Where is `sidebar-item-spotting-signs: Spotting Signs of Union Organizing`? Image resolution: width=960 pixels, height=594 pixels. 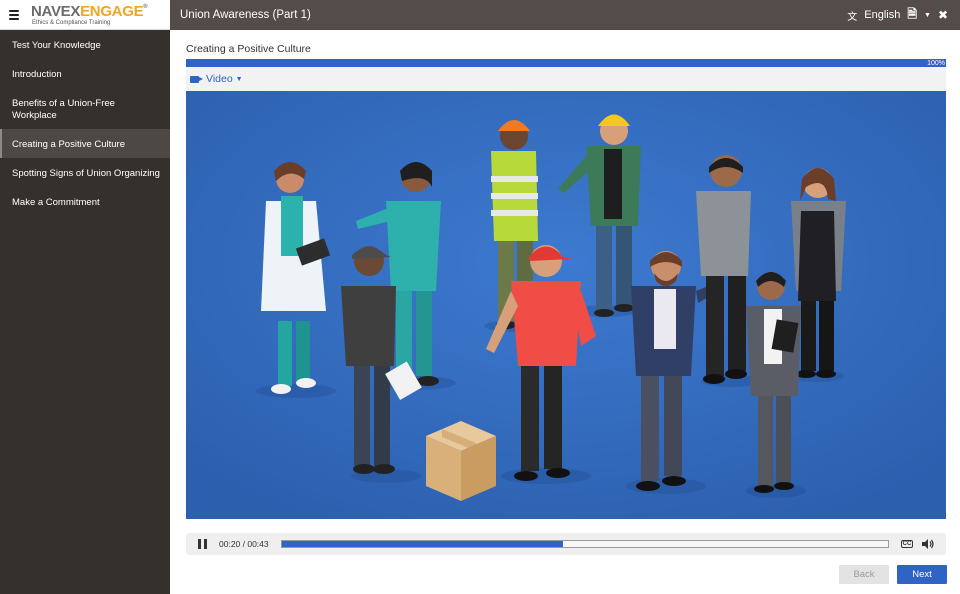 sidebar-item-spotting-signs: Spotting Signs of Union Organizing is located at coordinates (85, 172).